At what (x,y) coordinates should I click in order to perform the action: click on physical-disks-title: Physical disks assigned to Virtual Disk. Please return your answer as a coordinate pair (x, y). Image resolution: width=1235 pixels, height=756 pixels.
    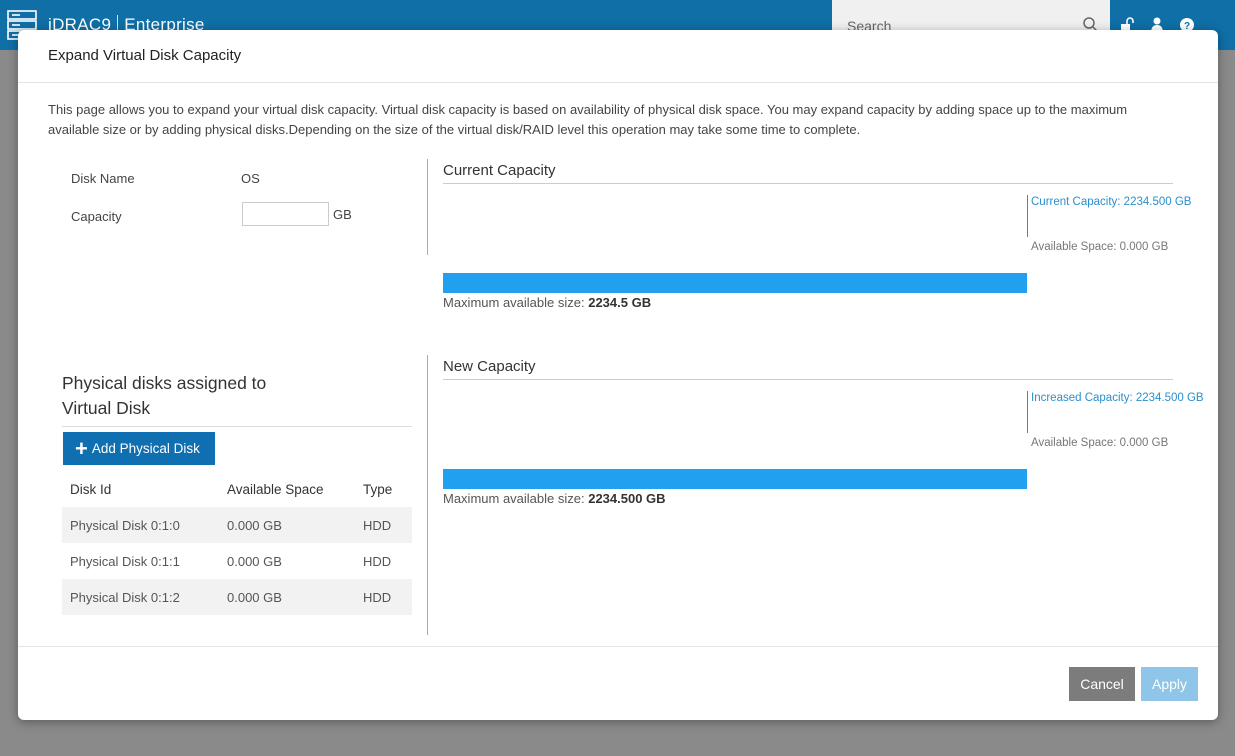
    Looking at the image, I should click on (164, 395).